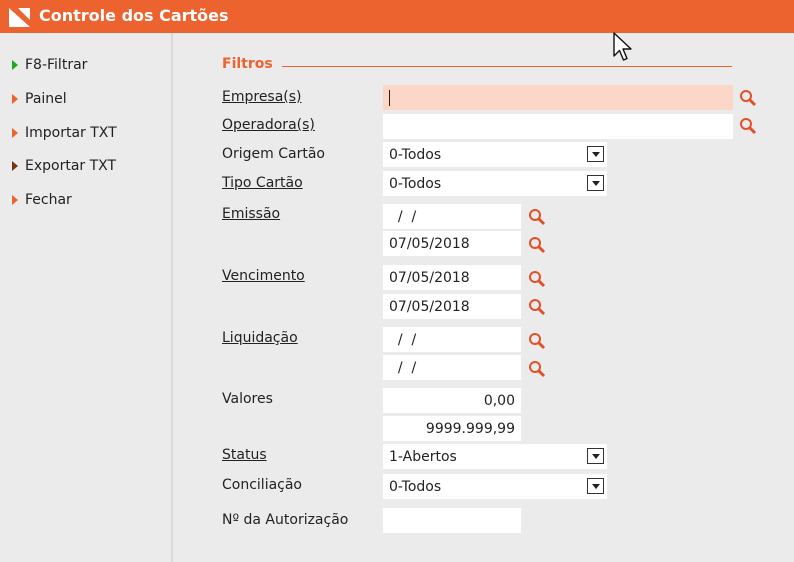  I want to click on origem-cartao-select: 0-Todos, so click(495, 154).